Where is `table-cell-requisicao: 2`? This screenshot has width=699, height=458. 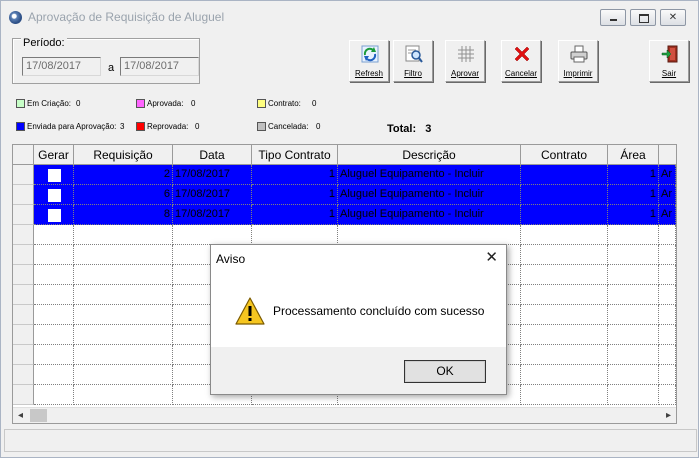 table-cell-requisicao: 2 is located at coordinates (123, 175).